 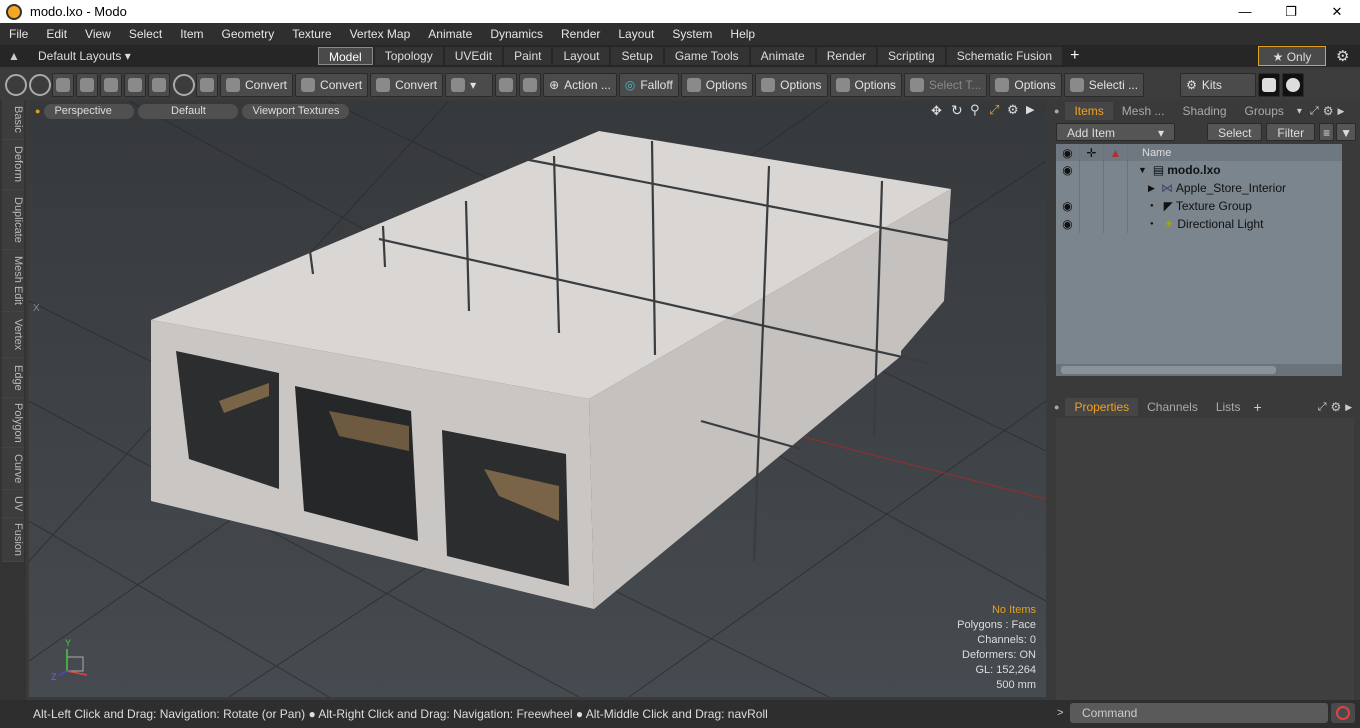 What do you see at coordinates (13, 504) in the screenshot?
I see `tab-uv: UV` at bounding box center [13, 504].